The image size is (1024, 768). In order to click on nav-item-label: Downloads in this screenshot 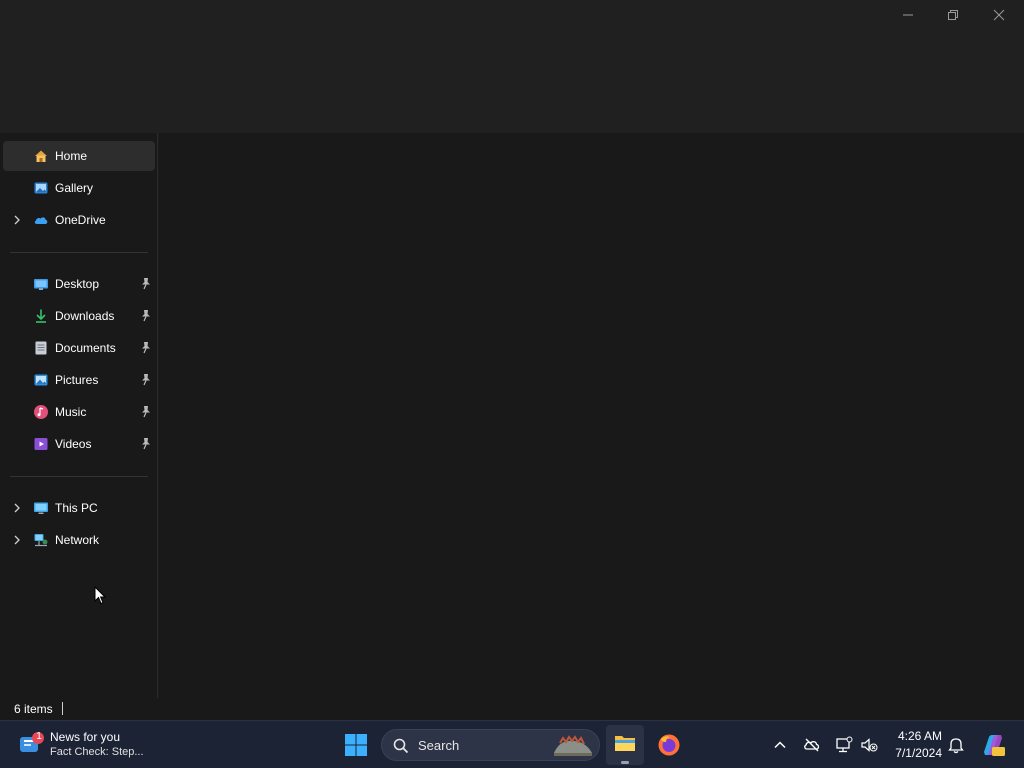, I will do `click(85, 316)`.